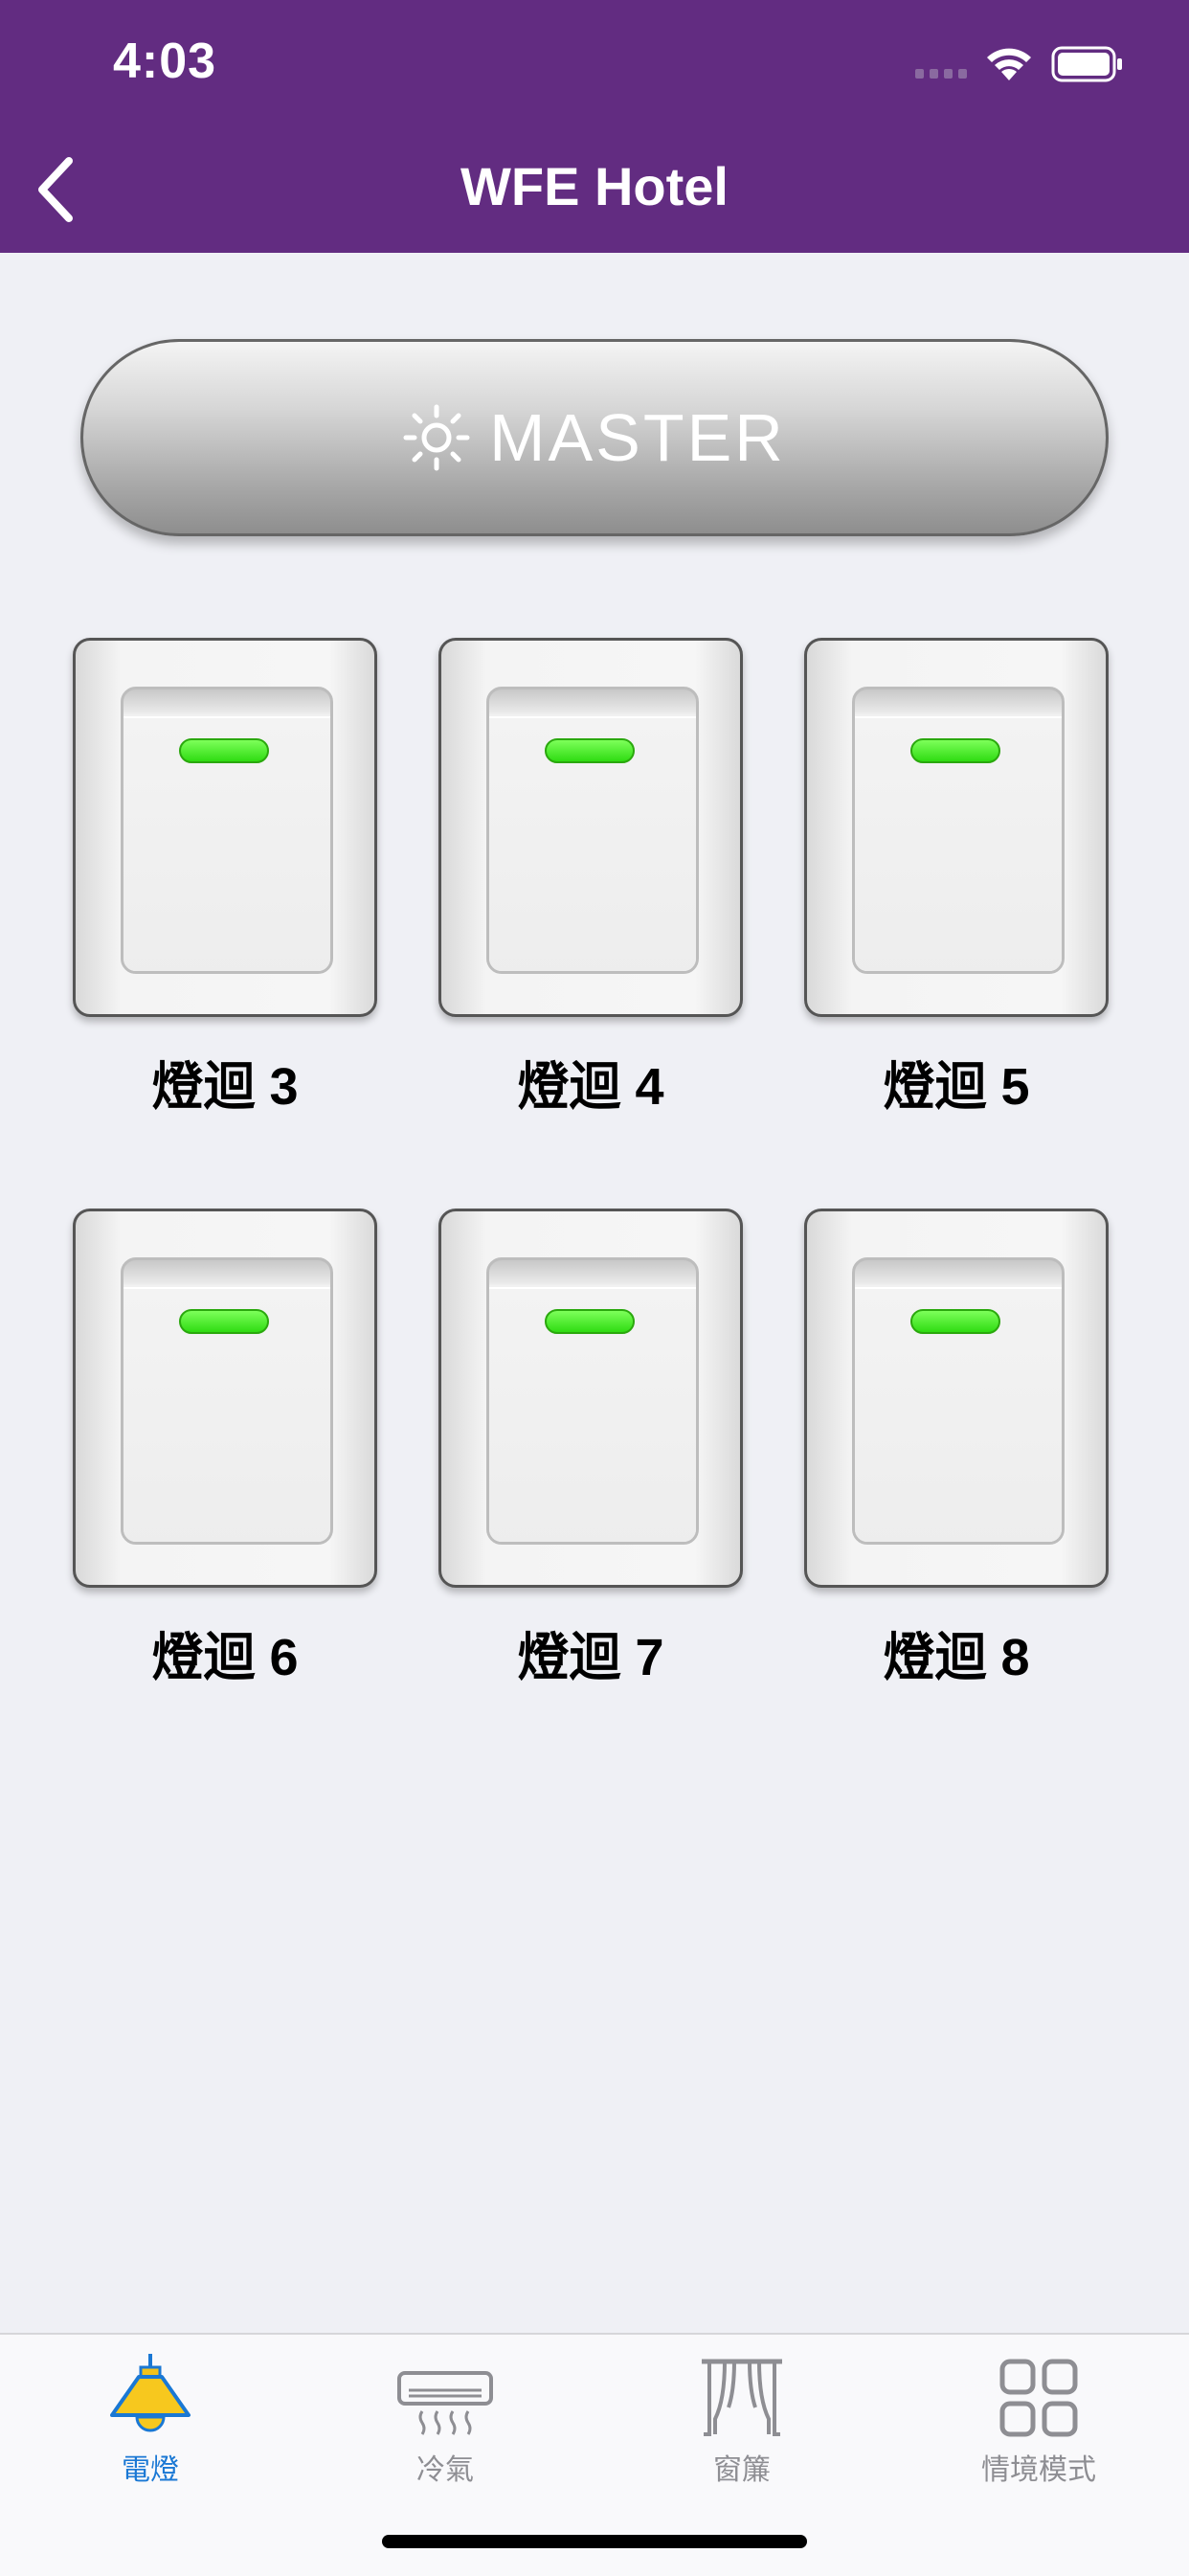  Describe the element at coordinates (225, 1087) in the screenshot. I see `switch-label-3: 燈迴 3` at that location.